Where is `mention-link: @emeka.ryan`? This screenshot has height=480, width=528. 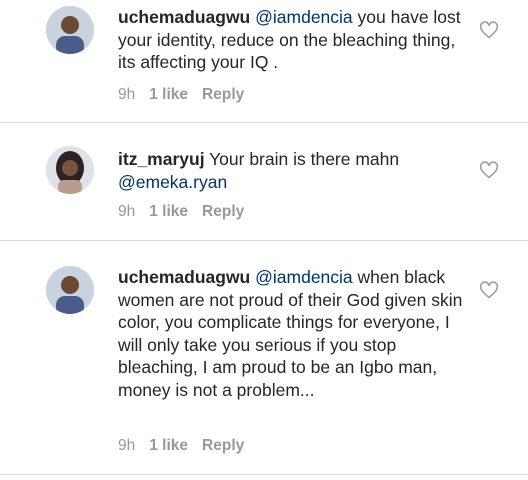
mention-link: @emeka.ryan is located at coordinates (172, 182).